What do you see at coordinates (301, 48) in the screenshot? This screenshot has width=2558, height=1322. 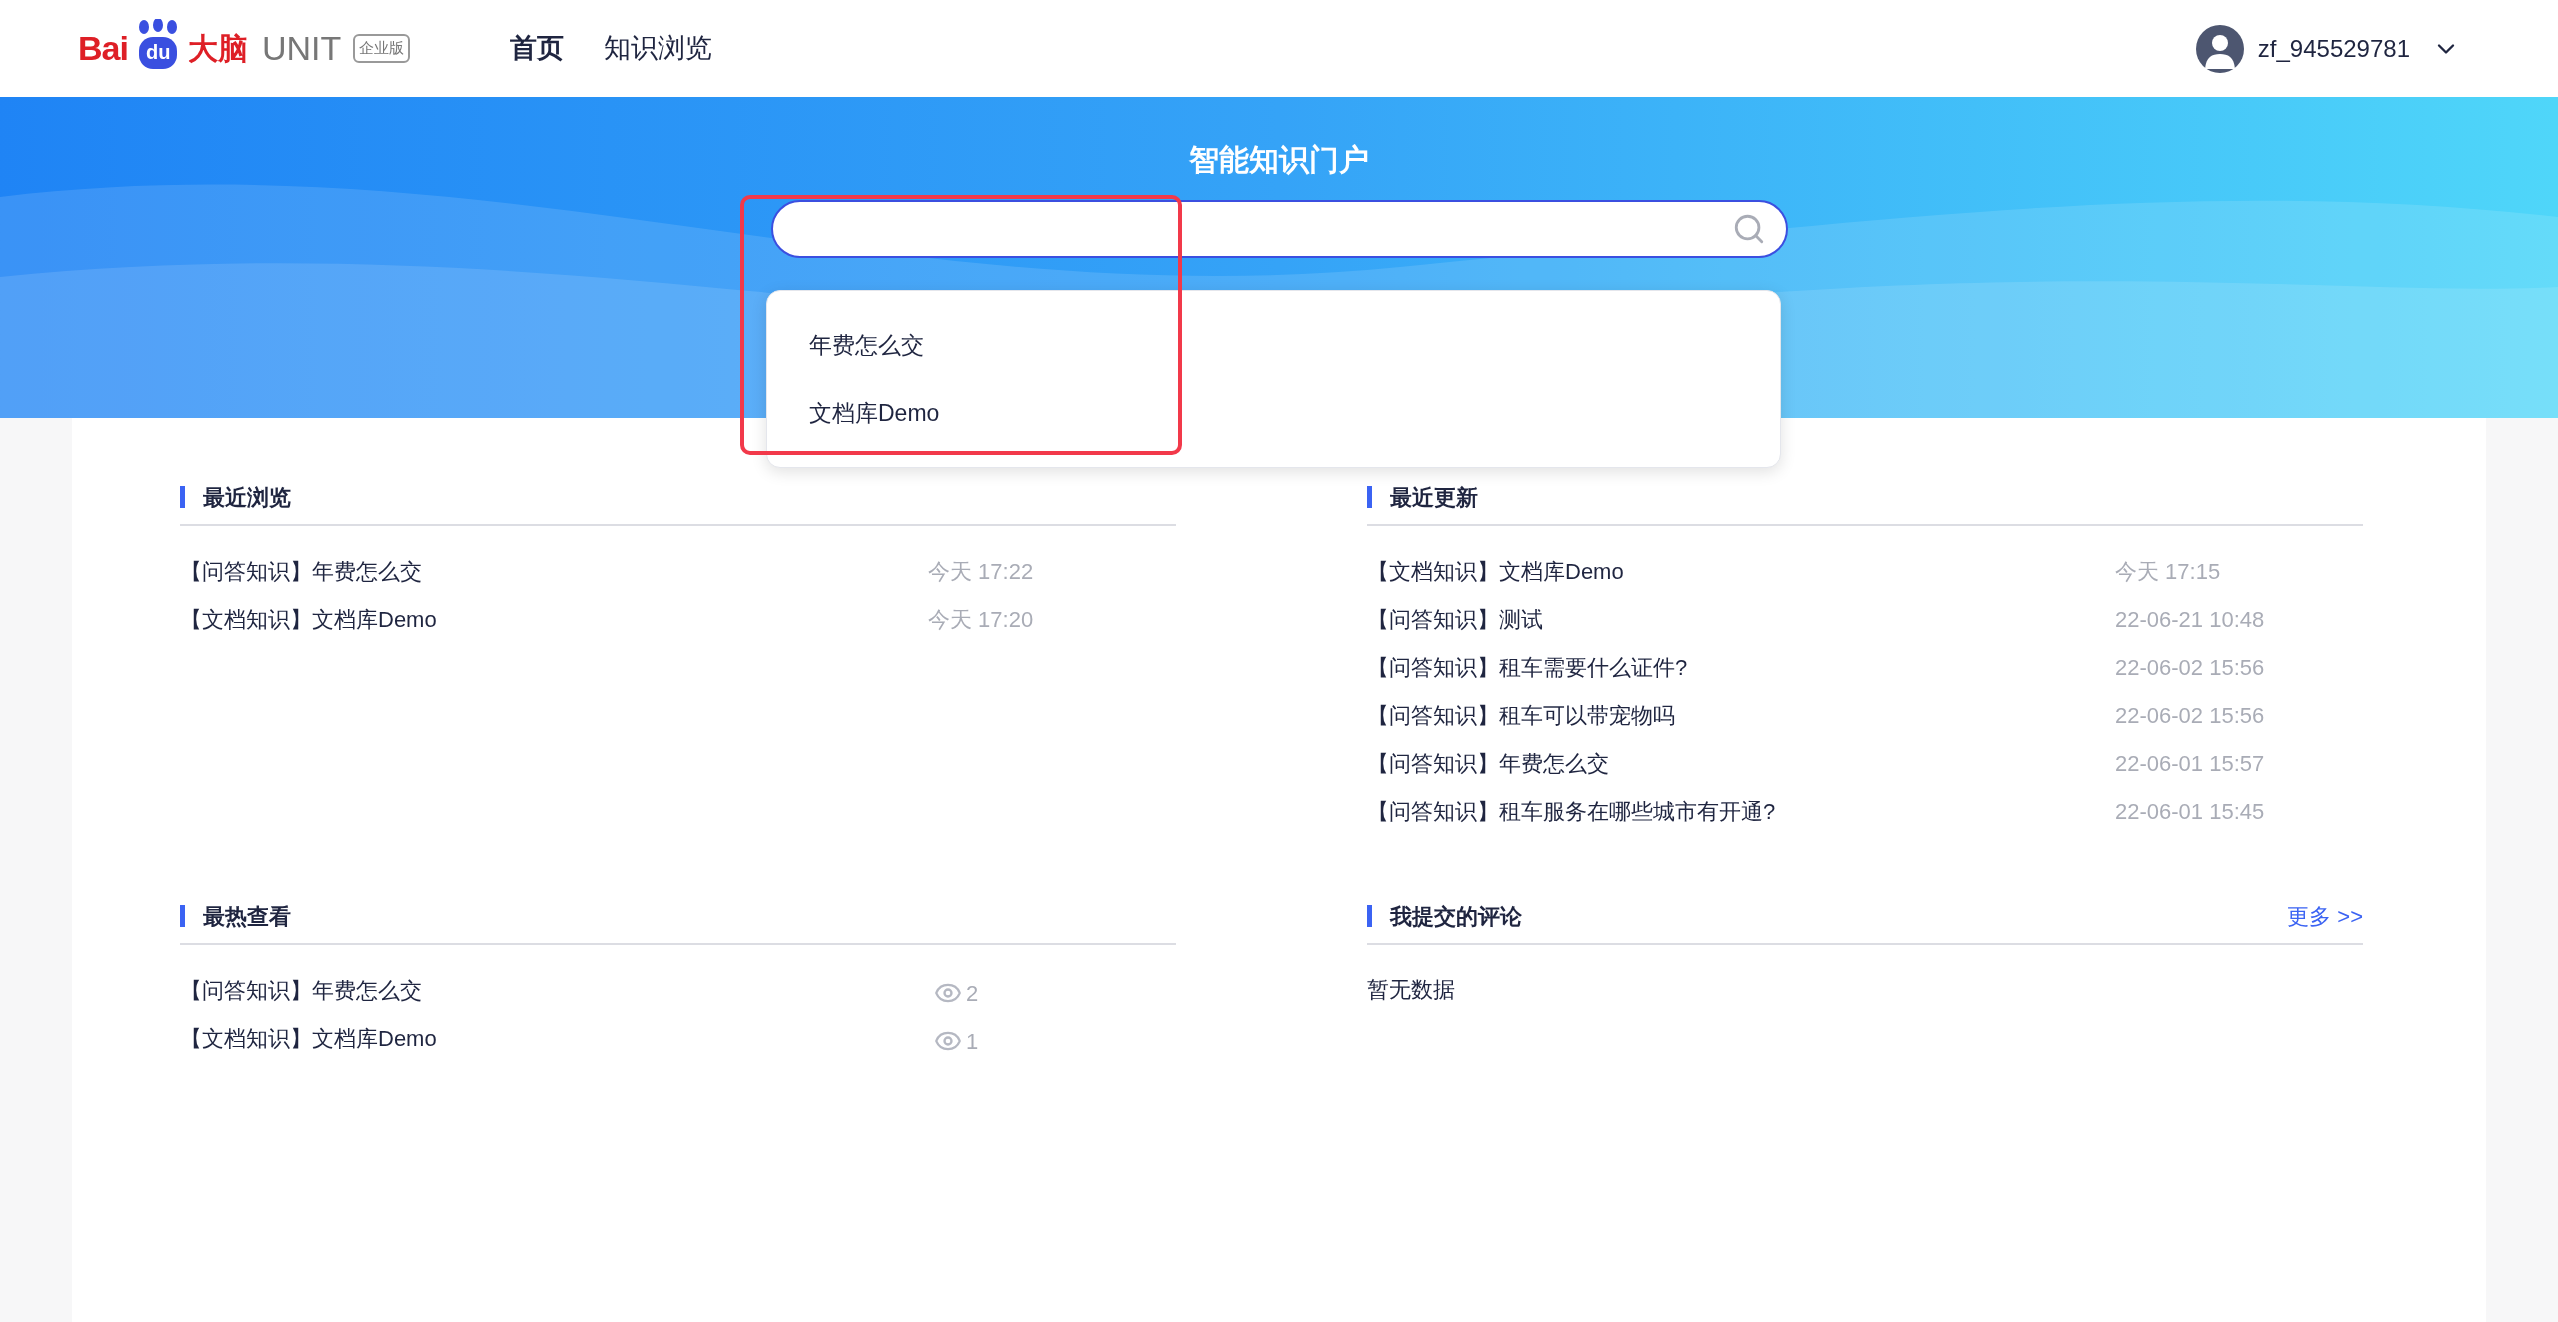 I see `product-name: UNIT` at bounding box center [301, 48].